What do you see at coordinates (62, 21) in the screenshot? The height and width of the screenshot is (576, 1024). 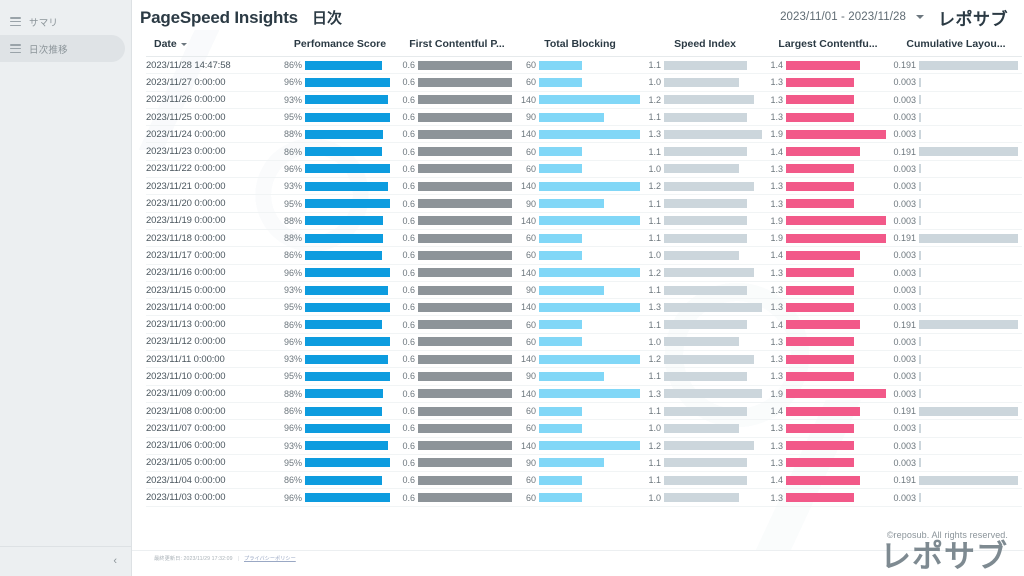 I see `sidebar-item-0: サマリ` at bounding box center [62, 21].